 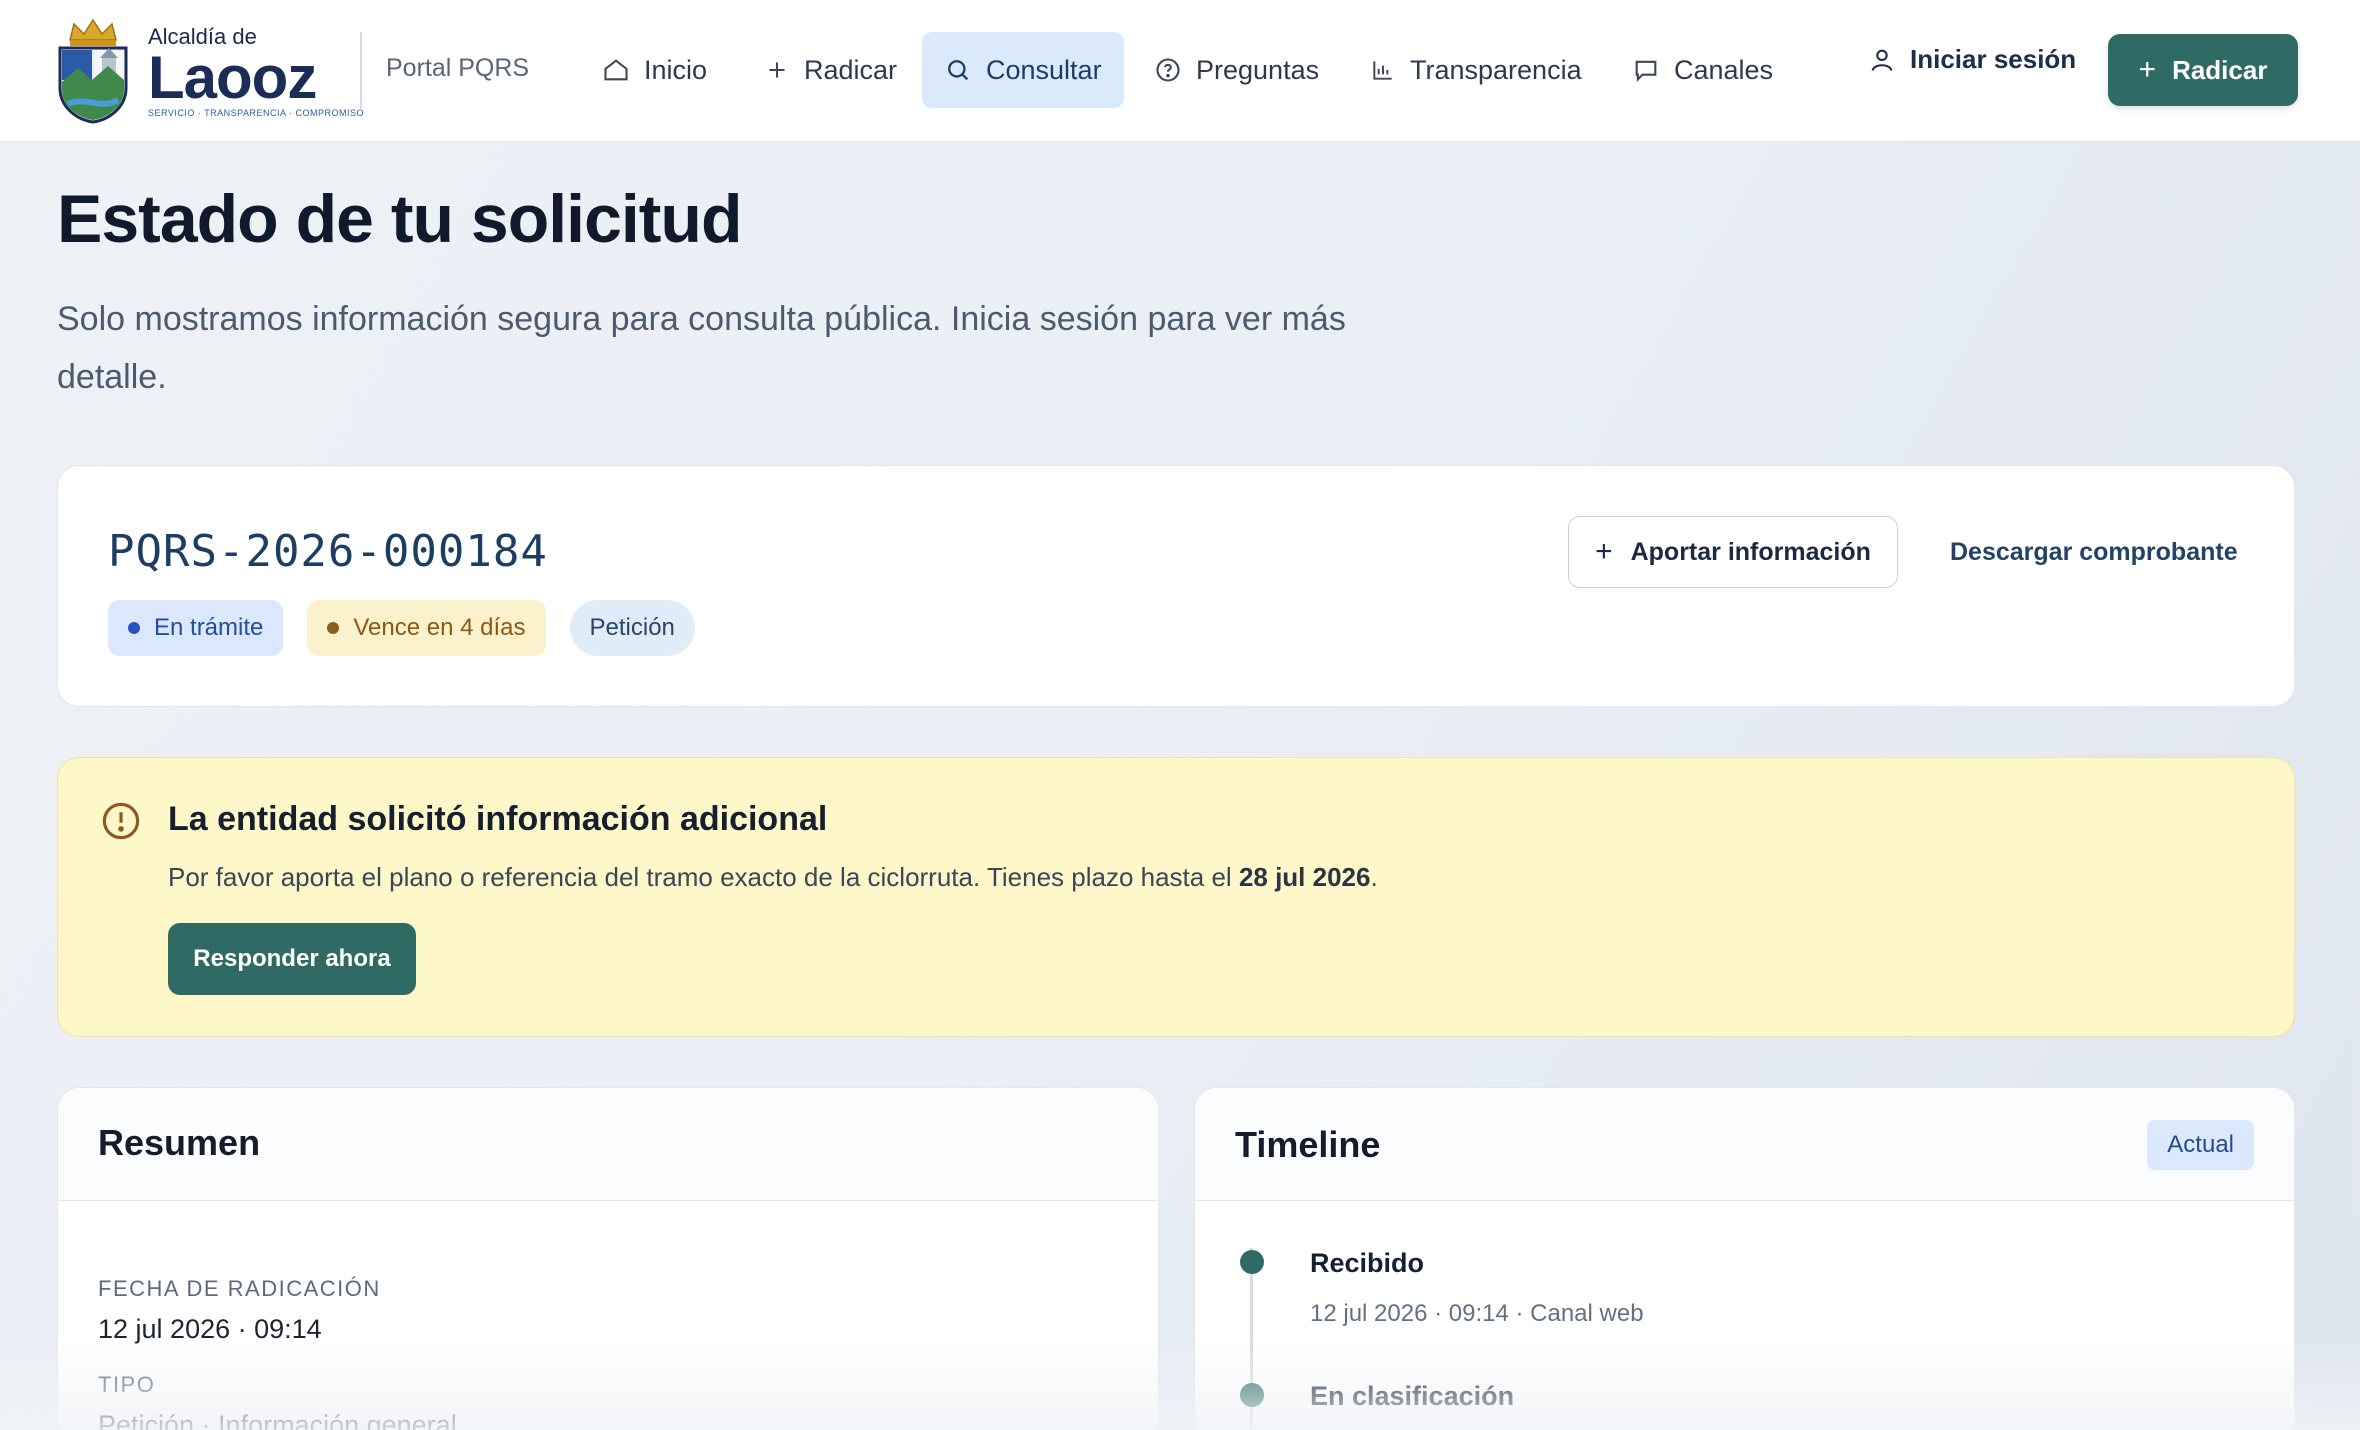 What do you see at coordinates (2220, 69) in the screenshot?
I see `radicar-button-label: Radicar` at bounding box center [2220, 69].